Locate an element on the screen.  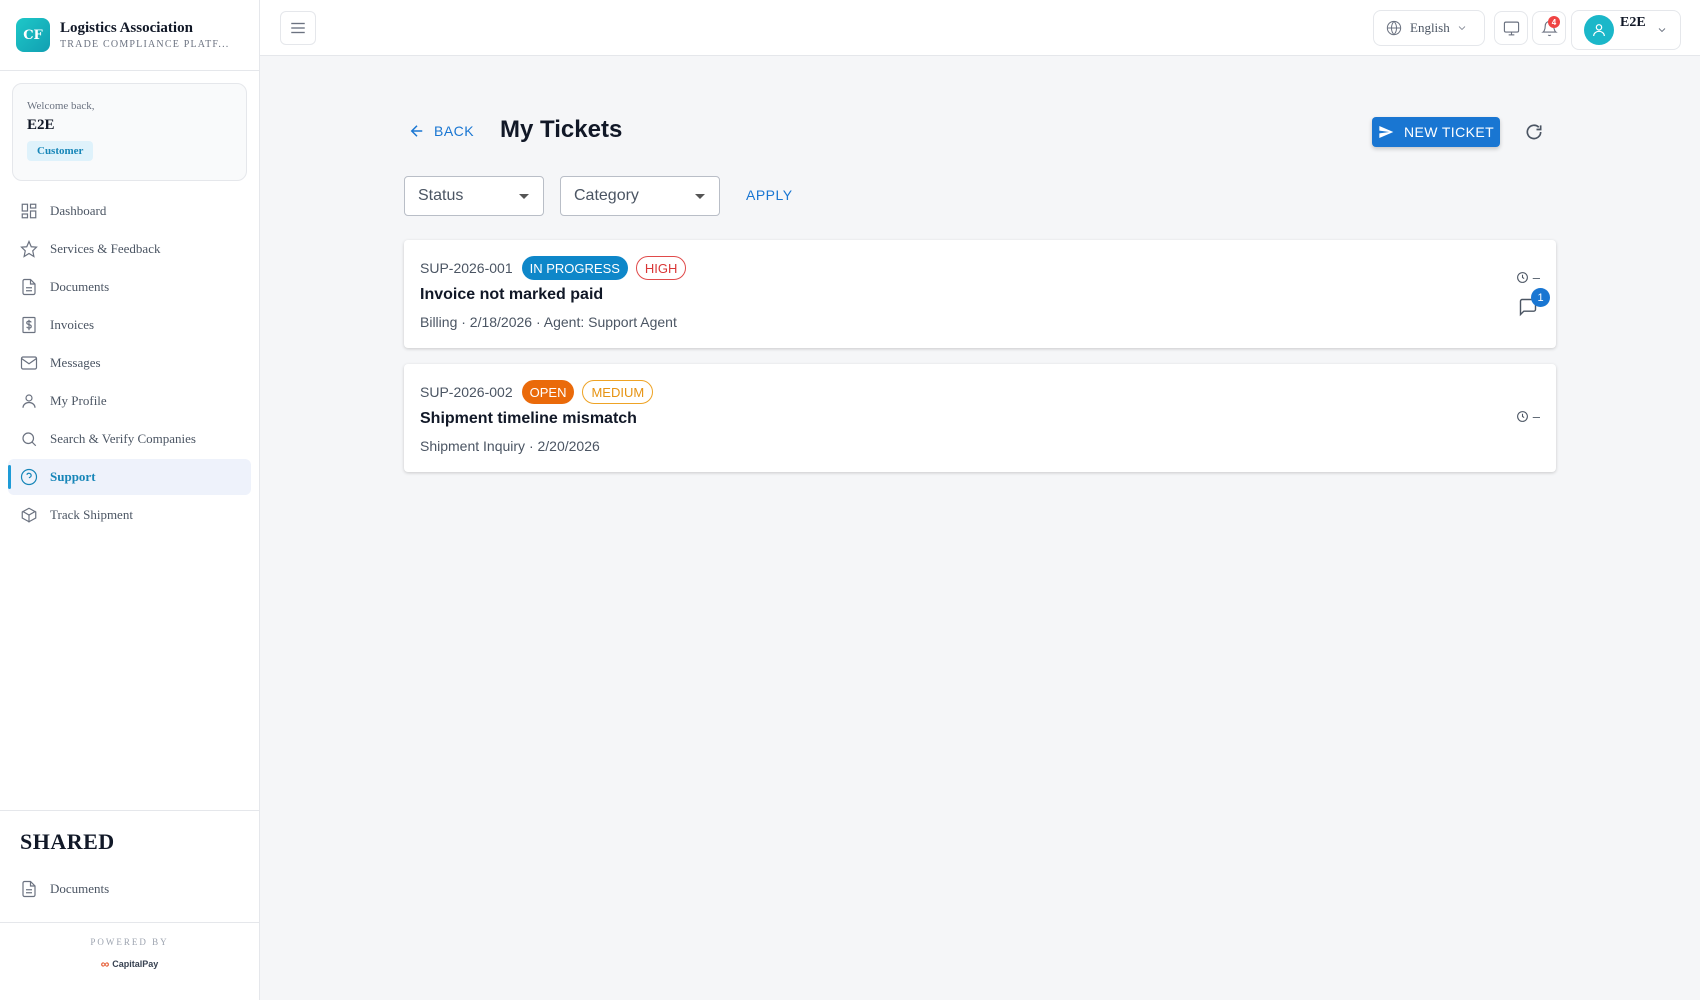
status-badge: OPEN is located at coordinates (548, 392).